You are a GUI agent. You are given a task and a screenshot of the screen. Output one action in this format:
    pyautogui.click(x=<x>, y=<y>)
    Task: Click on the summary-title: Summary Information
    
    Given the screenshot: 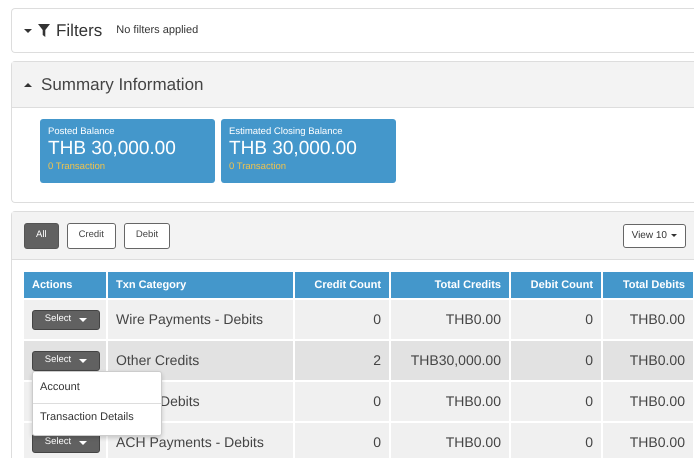 What is the action you would take?
    pyautogui.click(x=122, y=85)
    